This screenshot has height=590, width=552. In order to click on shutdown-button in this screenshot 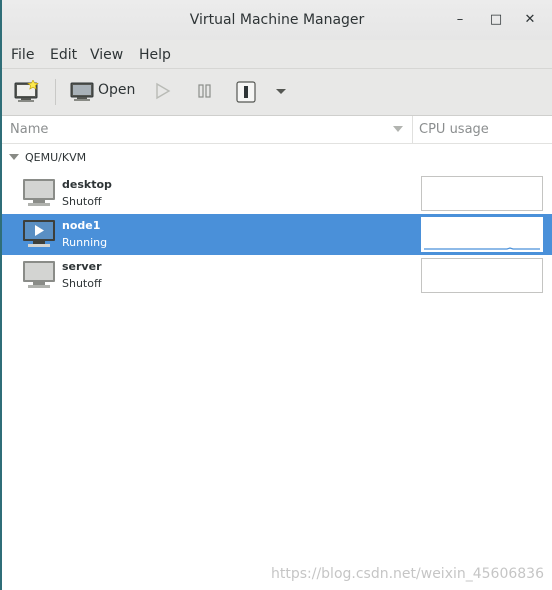, I will do `click(247, 92)`.